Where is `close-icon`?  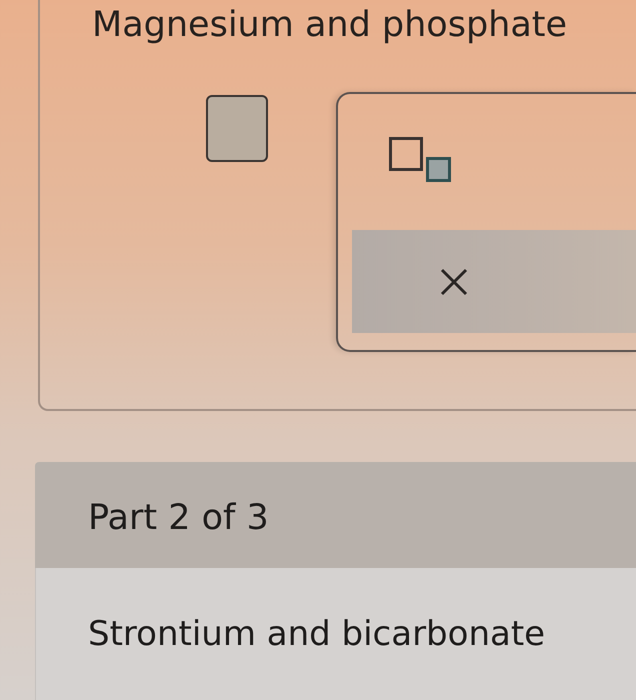
close-icon is located at coordinates (454, 282).